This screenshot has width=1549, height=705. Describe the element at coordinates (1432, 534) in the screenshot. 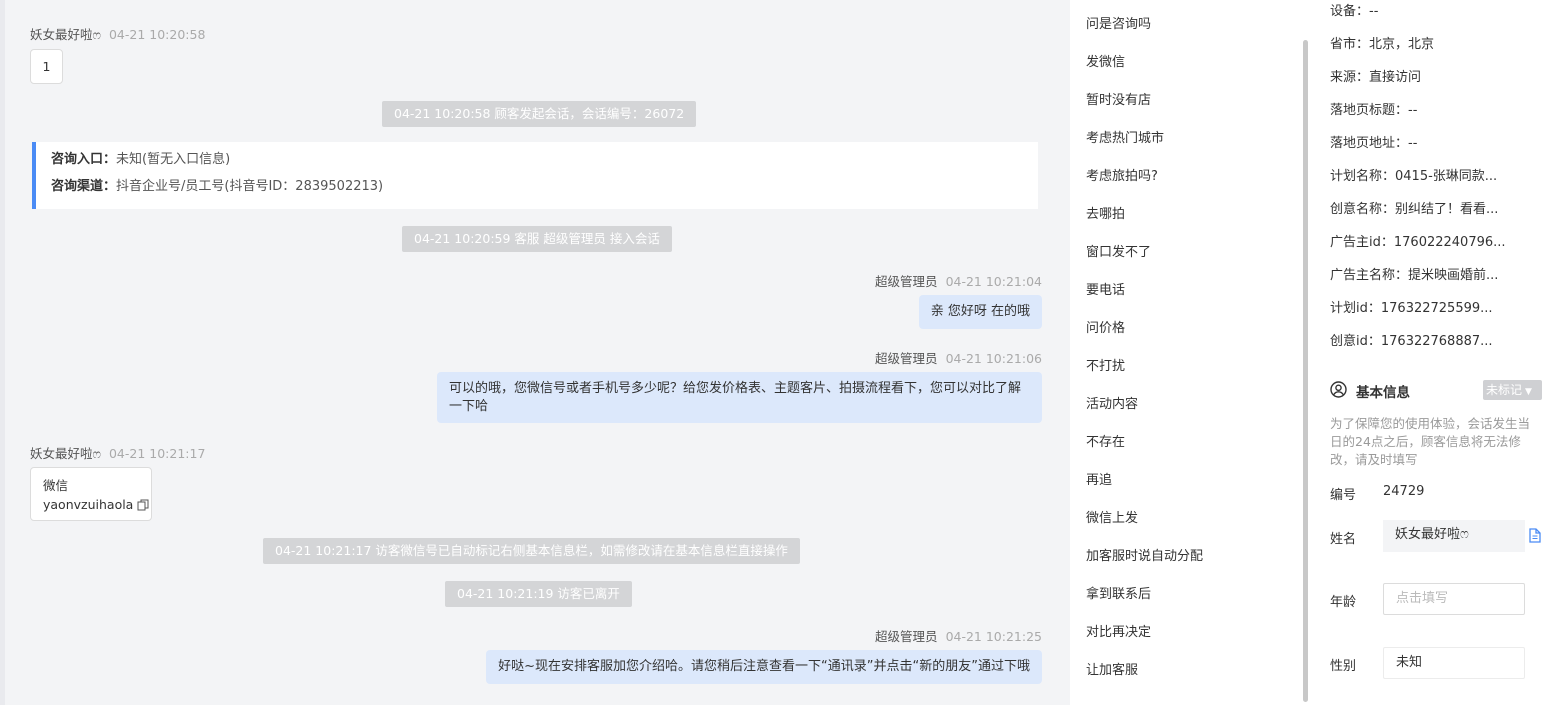

I see `name-value: 妖女最好啦ෆ` at that location.